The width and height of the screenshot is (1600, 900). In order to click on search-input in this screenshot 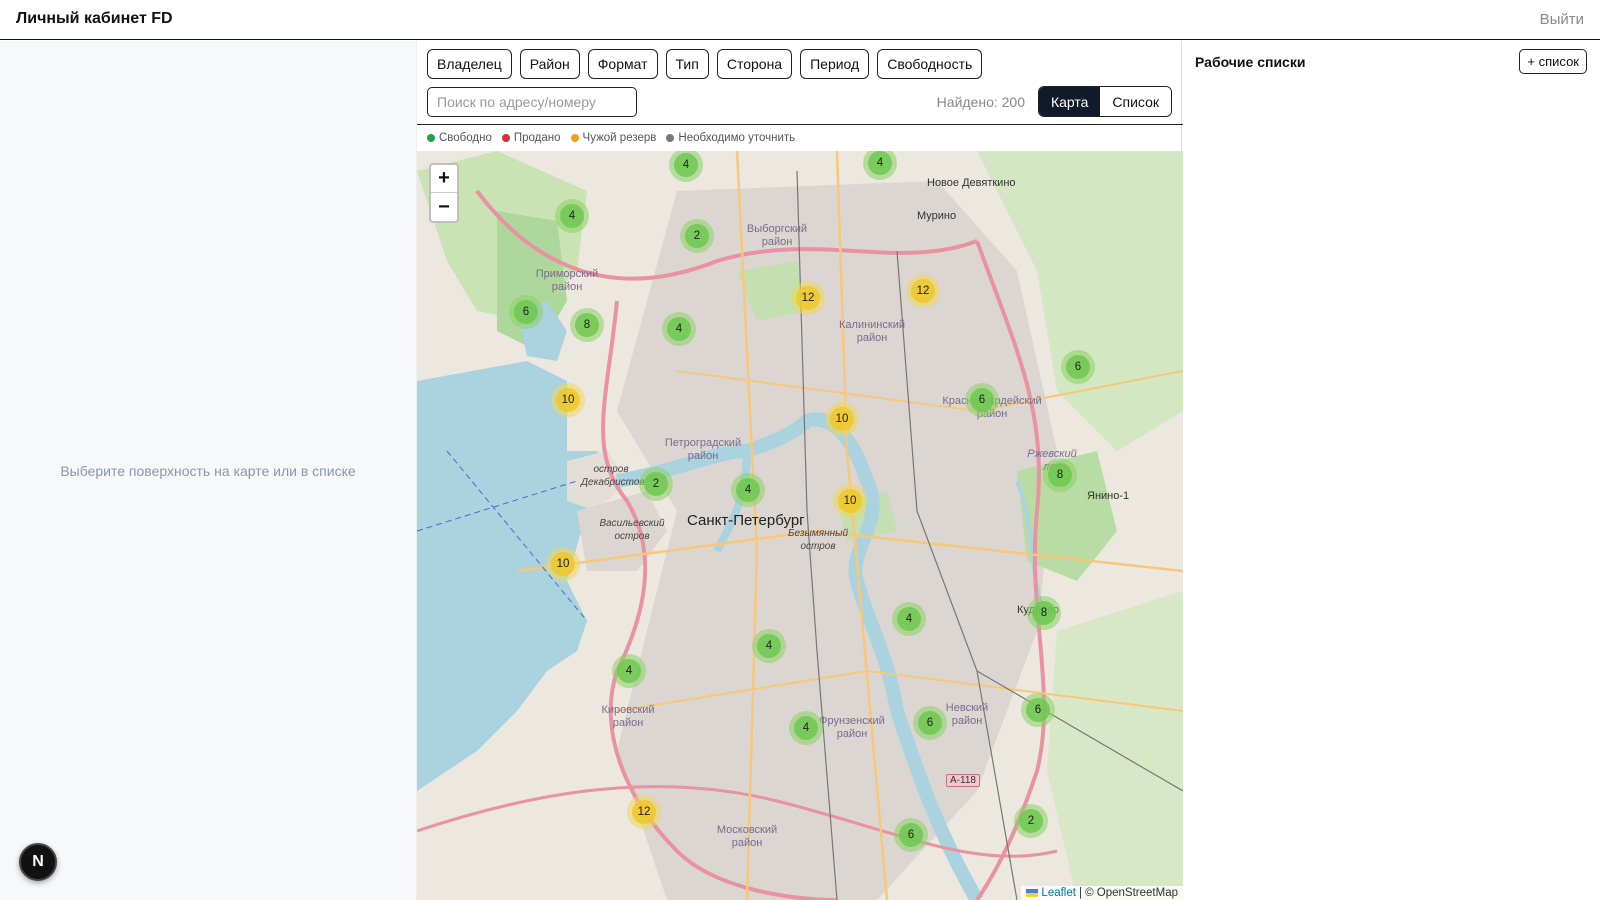, I will do `click(532, 102)`.